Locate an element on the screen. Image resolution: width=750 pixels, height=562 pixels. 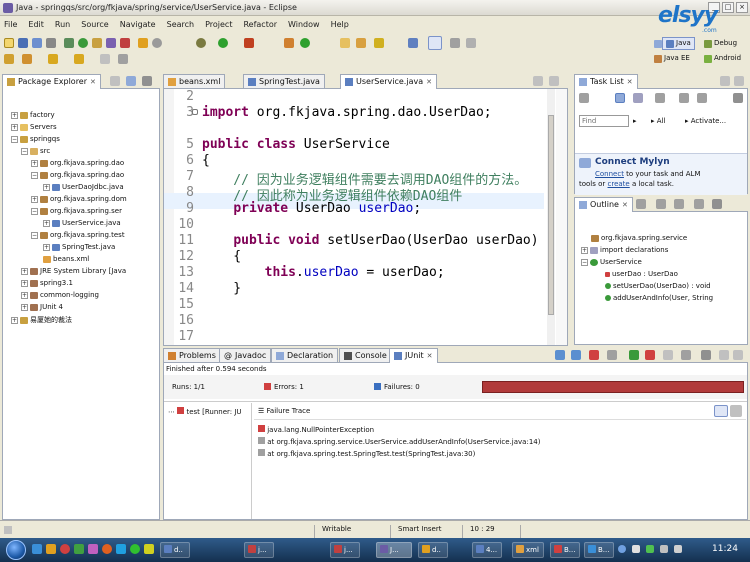
run-icon is located at coordinates (223, 43).